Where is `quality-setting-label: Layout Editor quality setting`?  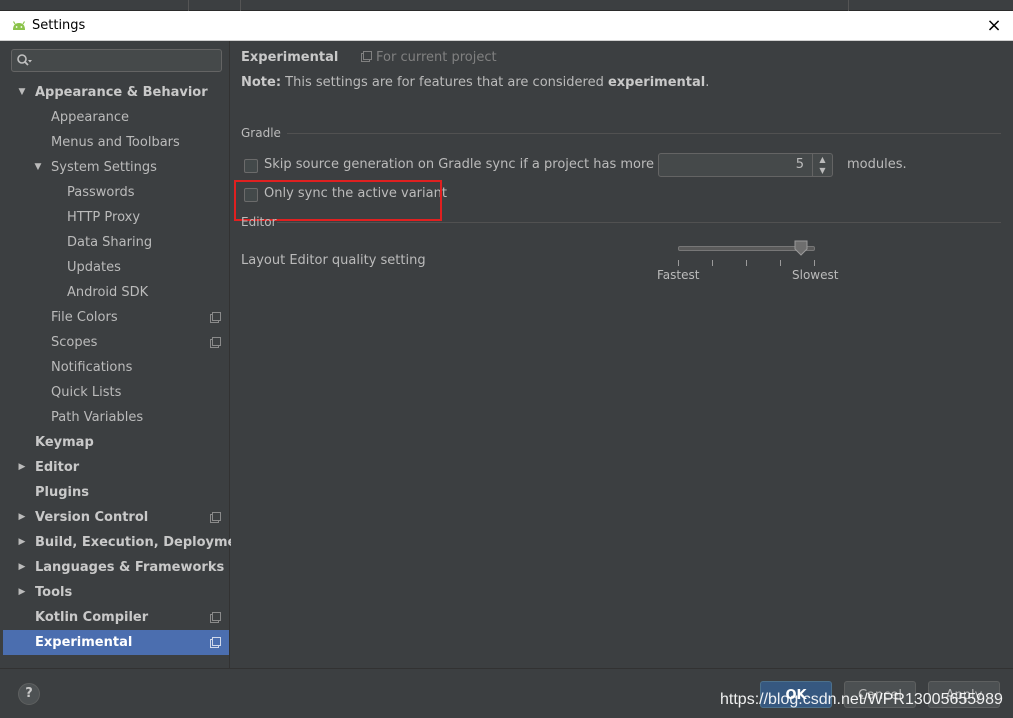
quality-setting-label: Layout Editor quality setting is located at coordinates (333, 260).